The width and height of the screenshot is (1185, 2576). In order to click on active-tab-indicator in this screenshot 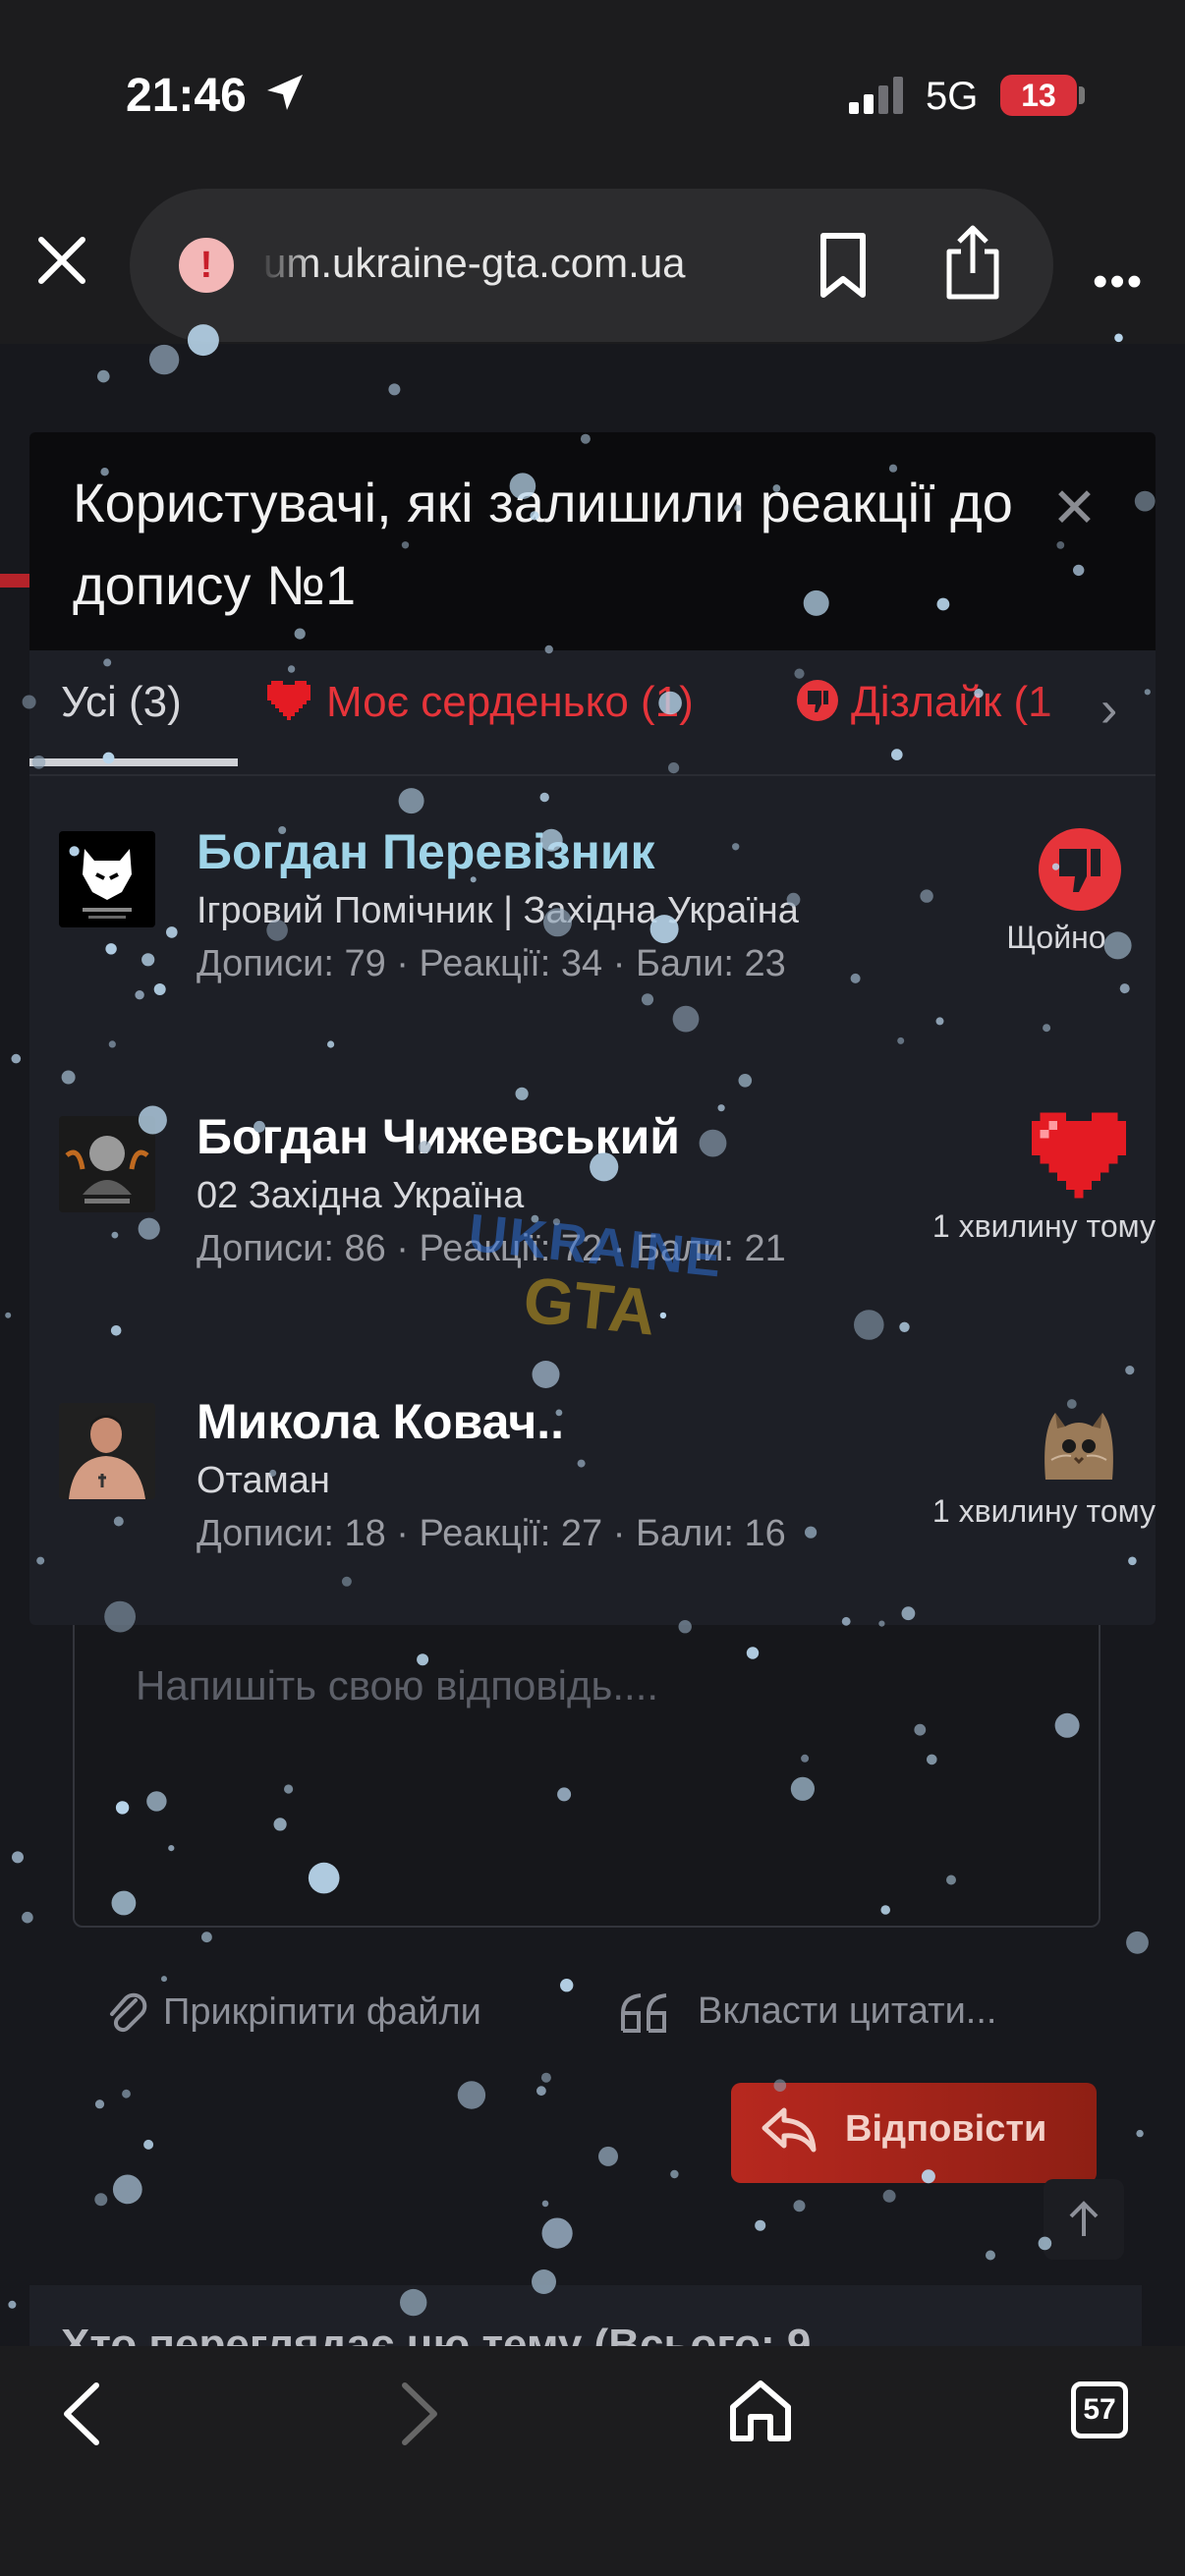, I will do `click(134, 762)`.